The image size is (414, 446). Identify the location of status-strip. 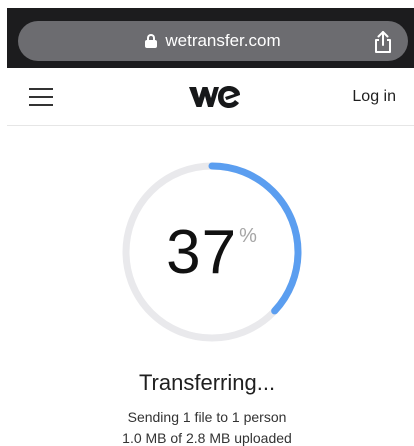
(207, 4).